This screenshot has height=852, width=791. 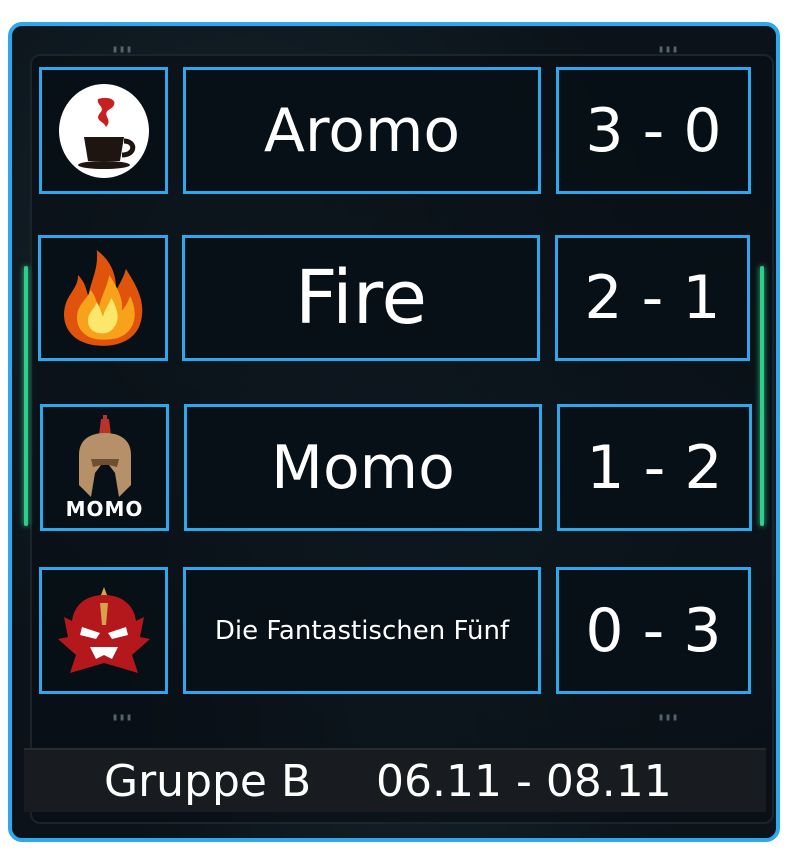 I want to click on top-right-grip: ▮▮▮, so click(x=669, y=49).